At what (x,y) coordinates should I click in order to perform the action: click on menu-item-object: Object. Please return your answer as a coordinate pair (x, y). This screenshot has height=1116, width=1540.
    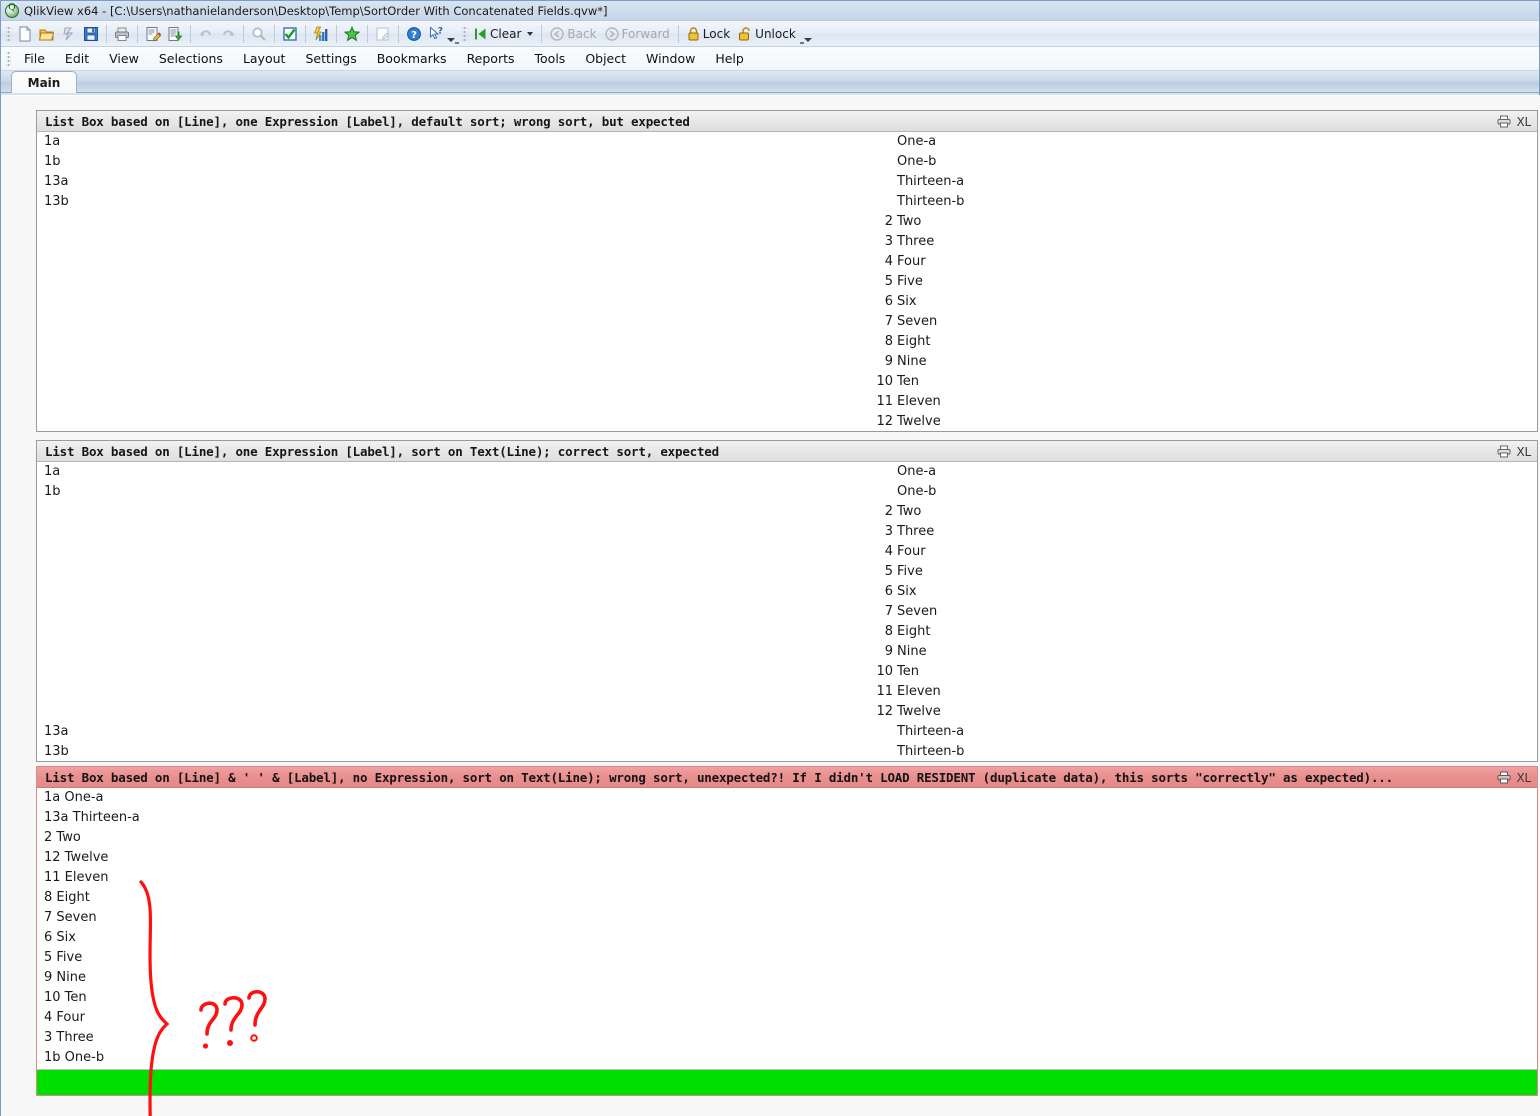
    Looking at the image, I should click on (605, 58).